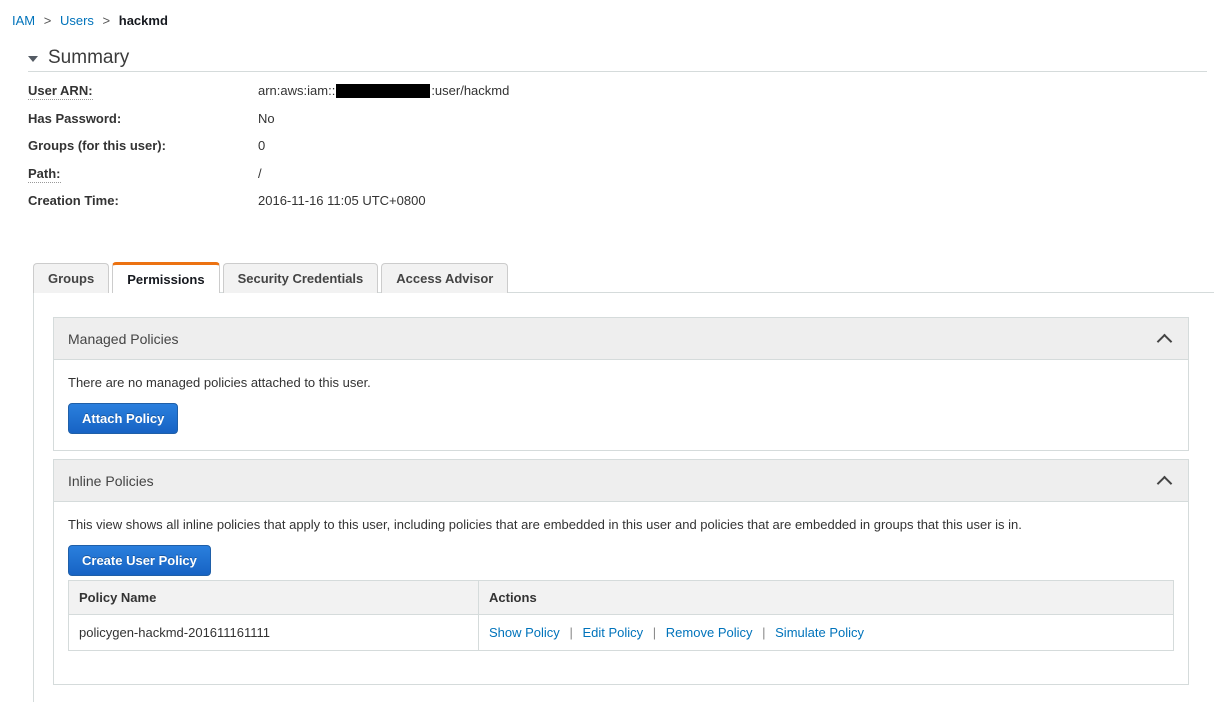  Describe the element at coordinates (266, 118) in the screenshot. I see `summary-value-has-password: No` at that location.